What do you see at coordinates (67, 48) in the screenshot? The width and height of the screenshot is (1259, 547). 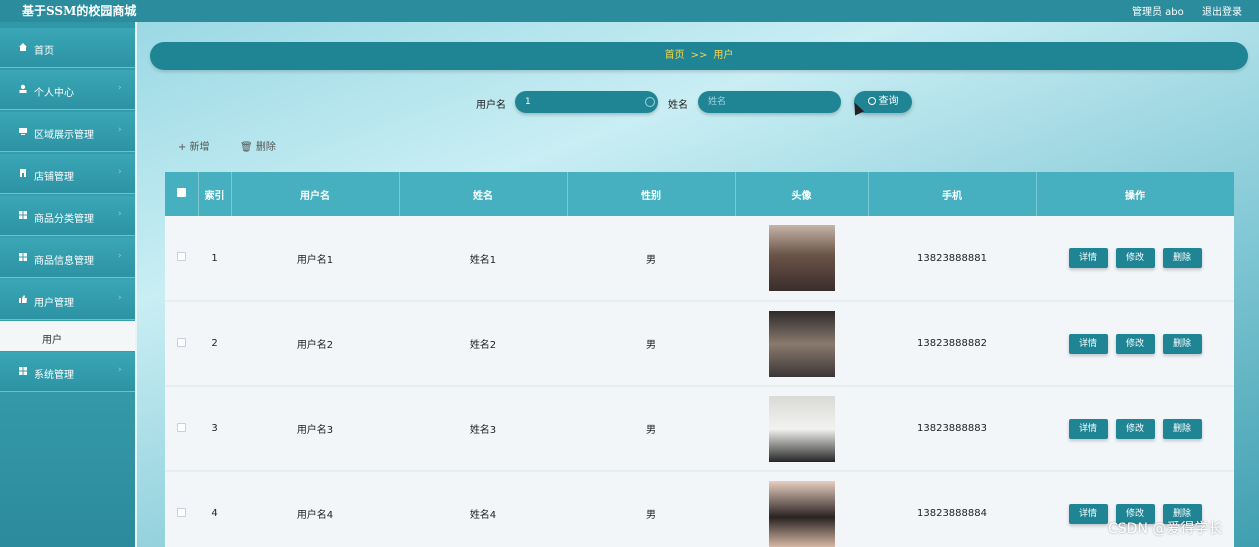 I see `sidebar-item-home: 首页` at bounding box center [67, 48].